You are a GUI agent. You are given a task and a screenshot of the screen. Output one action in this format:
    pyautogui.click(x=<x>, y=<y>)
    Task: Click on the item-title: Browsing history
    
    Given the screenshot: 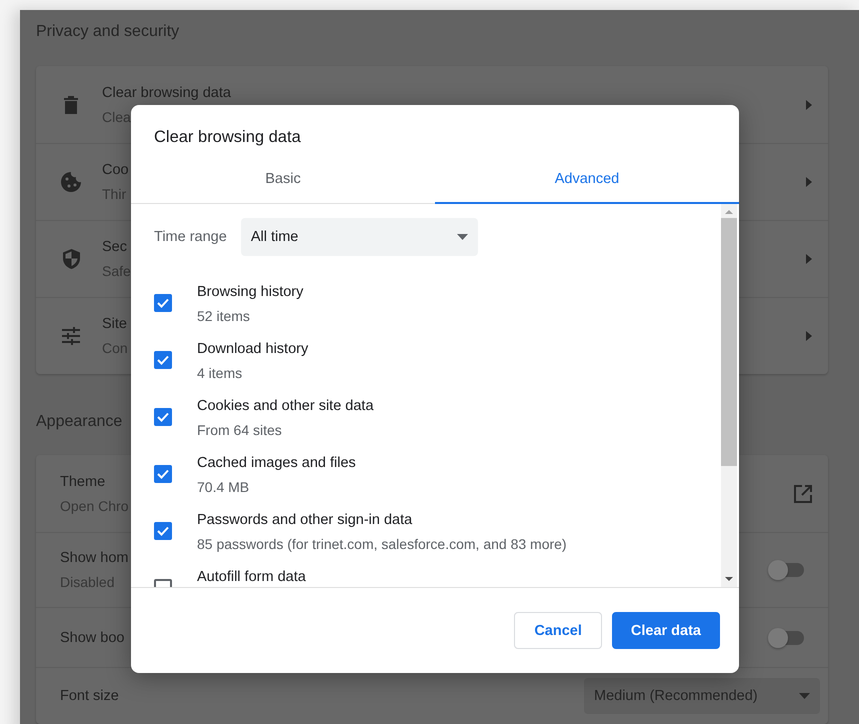 What is the action you would take?
    pyautogui.click(x=250, y=292)
    